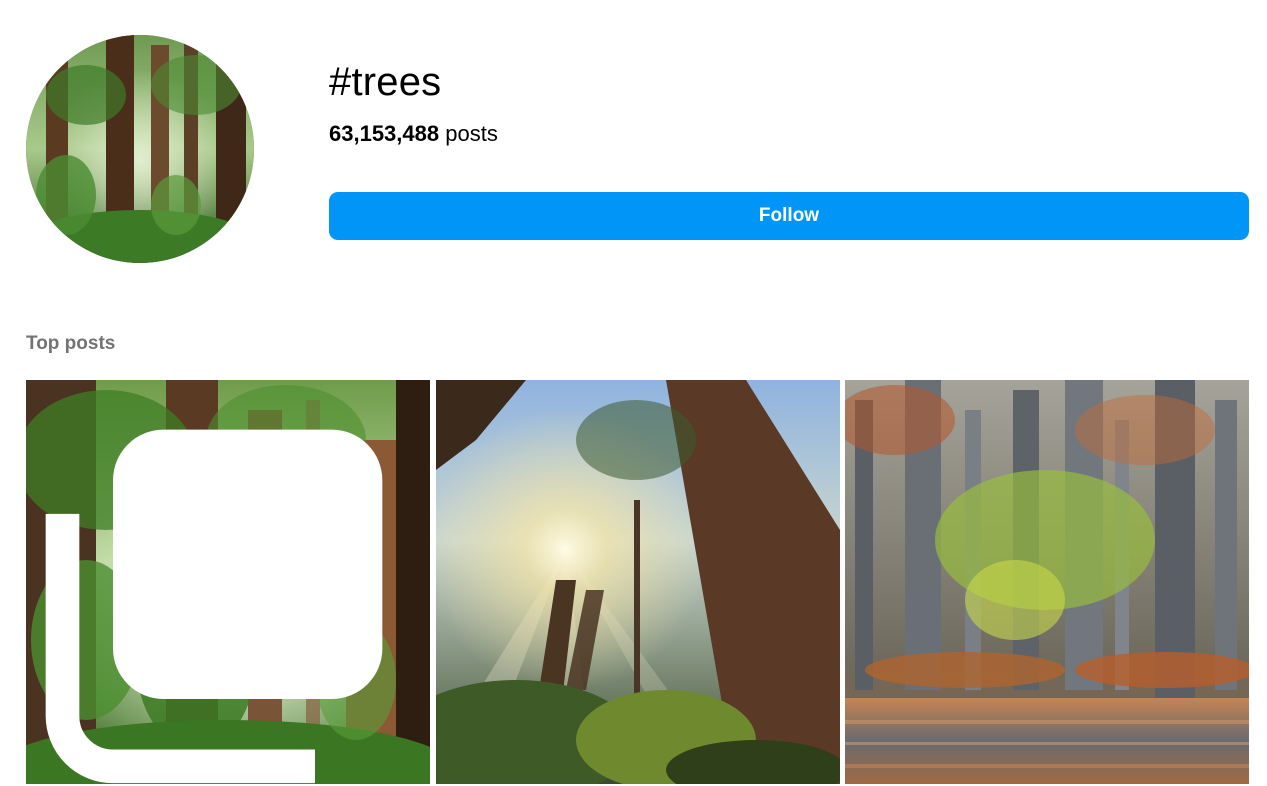 The width and height of the screenshot is (1267, 786). What do you see at coordinates (385, 82) in the screenshot?
I see `hashtag-title: #trees` at bounding box center [385, 82].